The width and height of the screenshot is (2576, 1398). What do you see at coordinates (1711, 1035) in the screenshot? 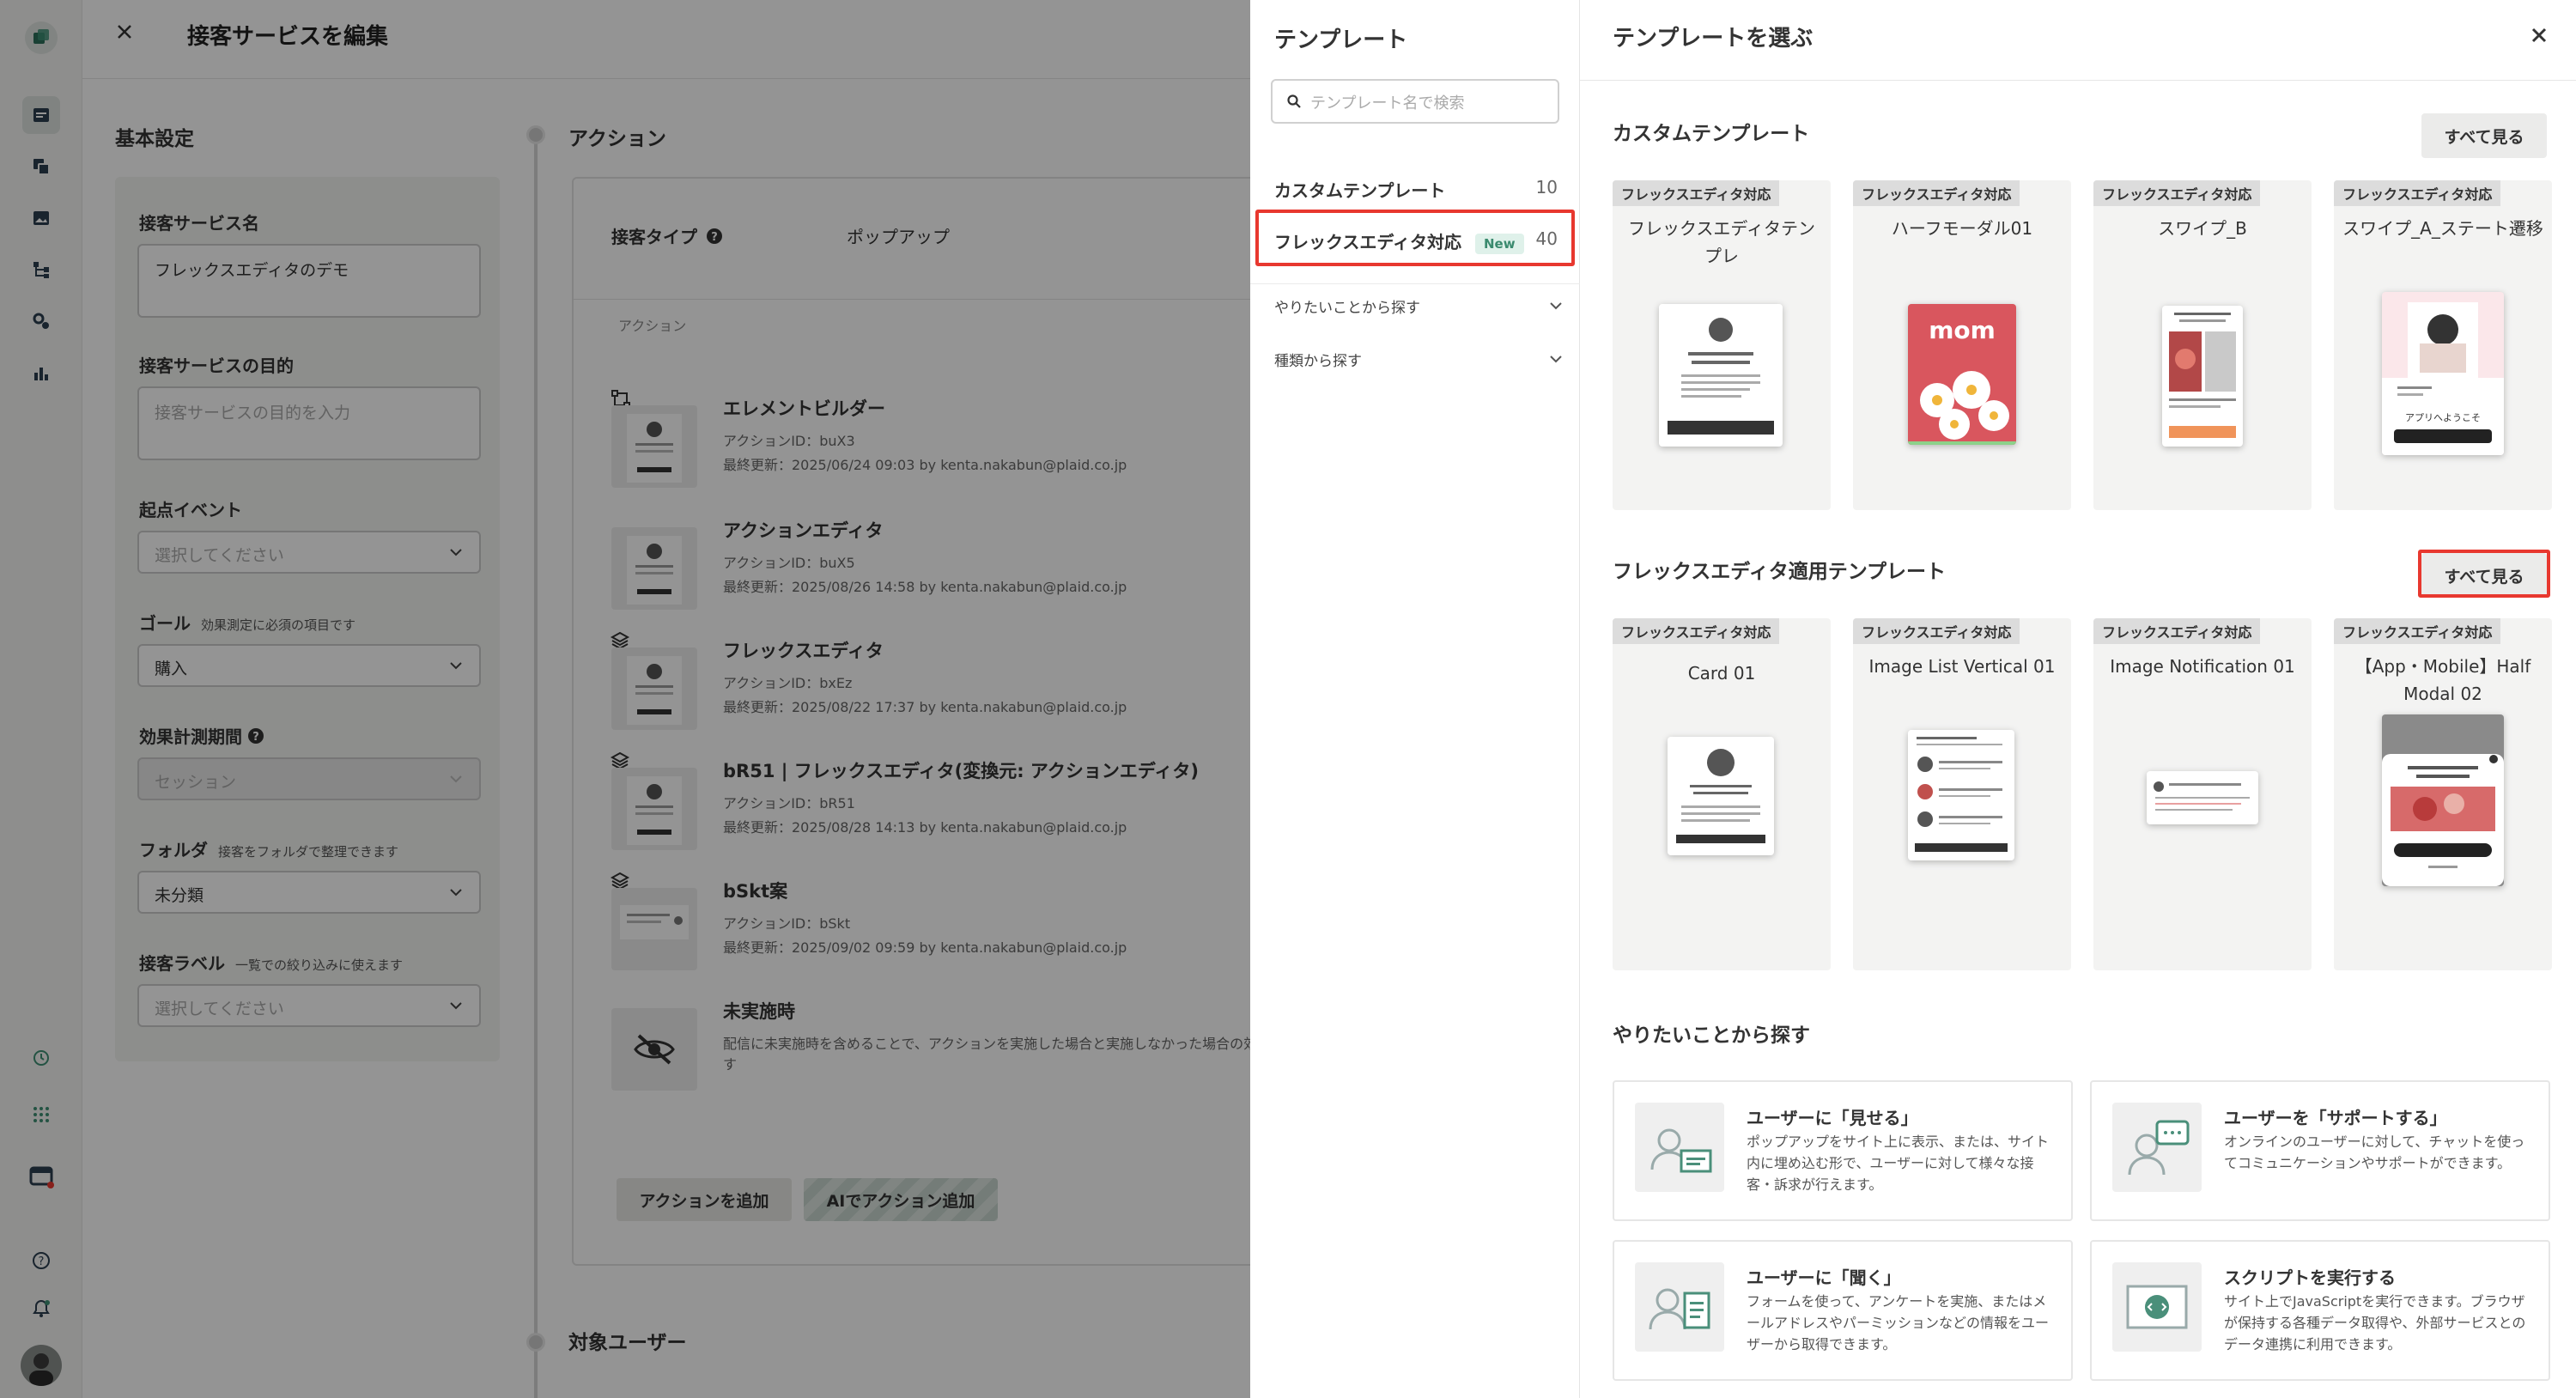
I see `goals-heading: やりたいことから探す` at bounding box center [1711, 1035].